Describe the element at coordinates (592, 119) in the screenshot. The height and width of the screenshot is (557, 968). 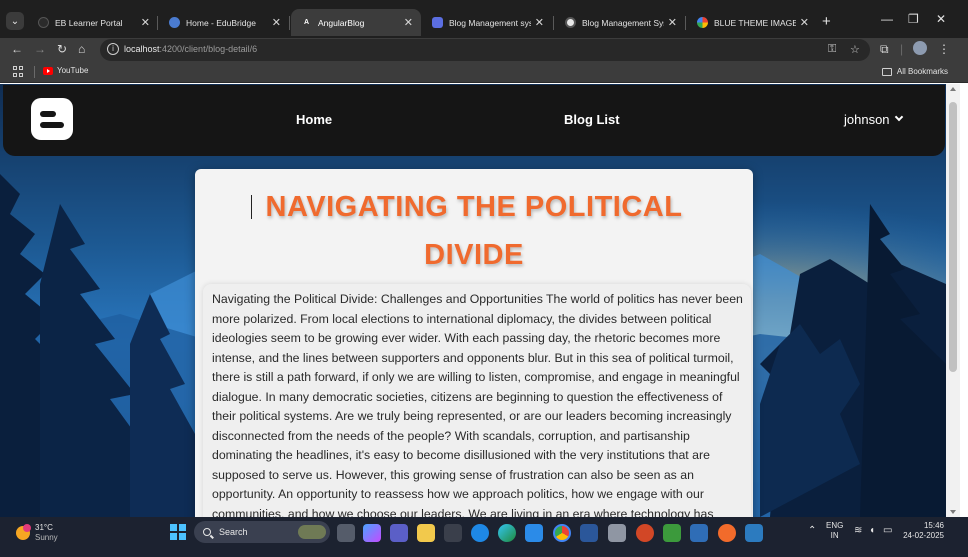
I see `nav-bloglist-link: Blog List` at that location.